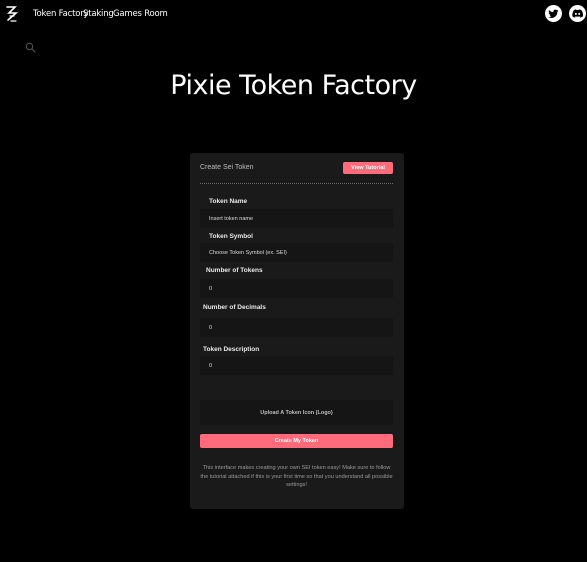 The height and width of the screenshot is (562, 587). I want to click on card-heading: Create Sei Token, so click(227, 167).